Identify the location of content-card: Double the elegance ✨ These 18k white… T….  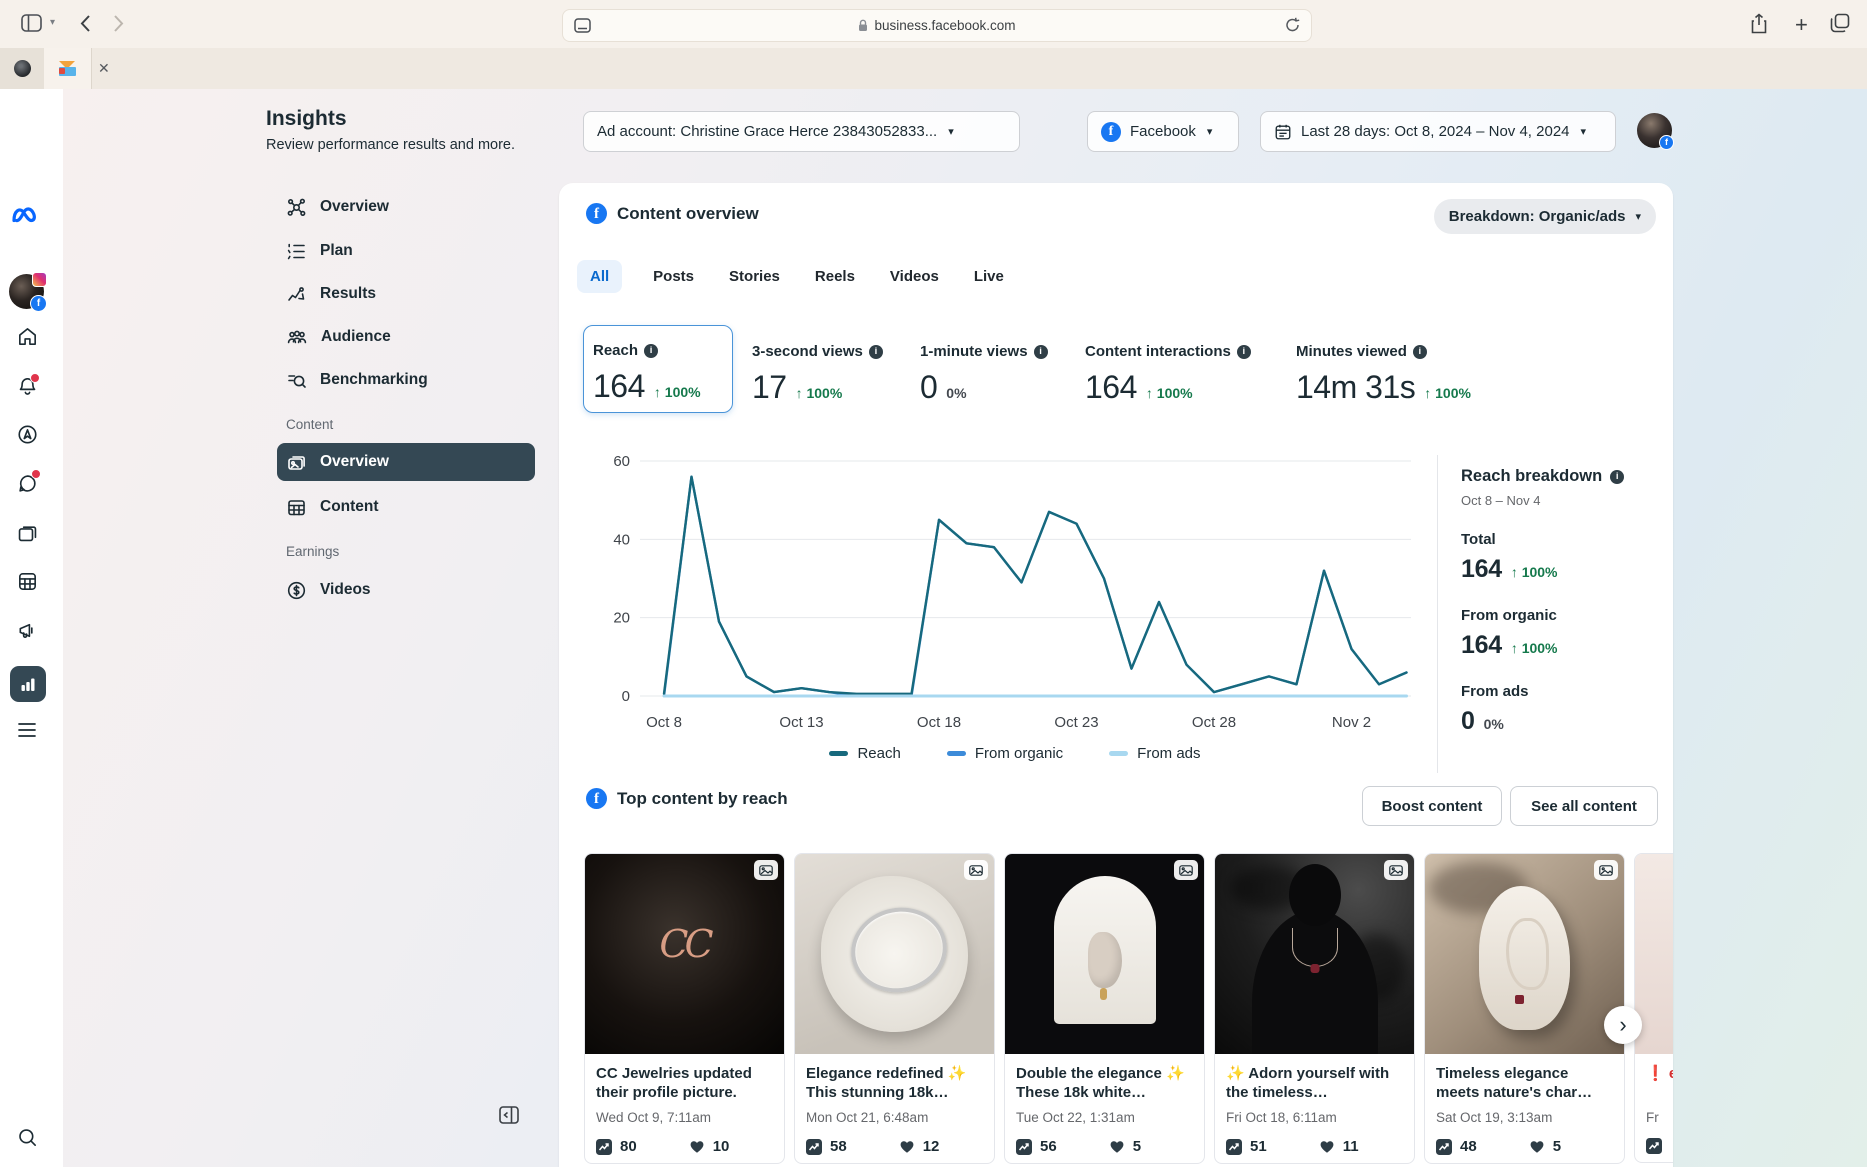
(1104, 1008).